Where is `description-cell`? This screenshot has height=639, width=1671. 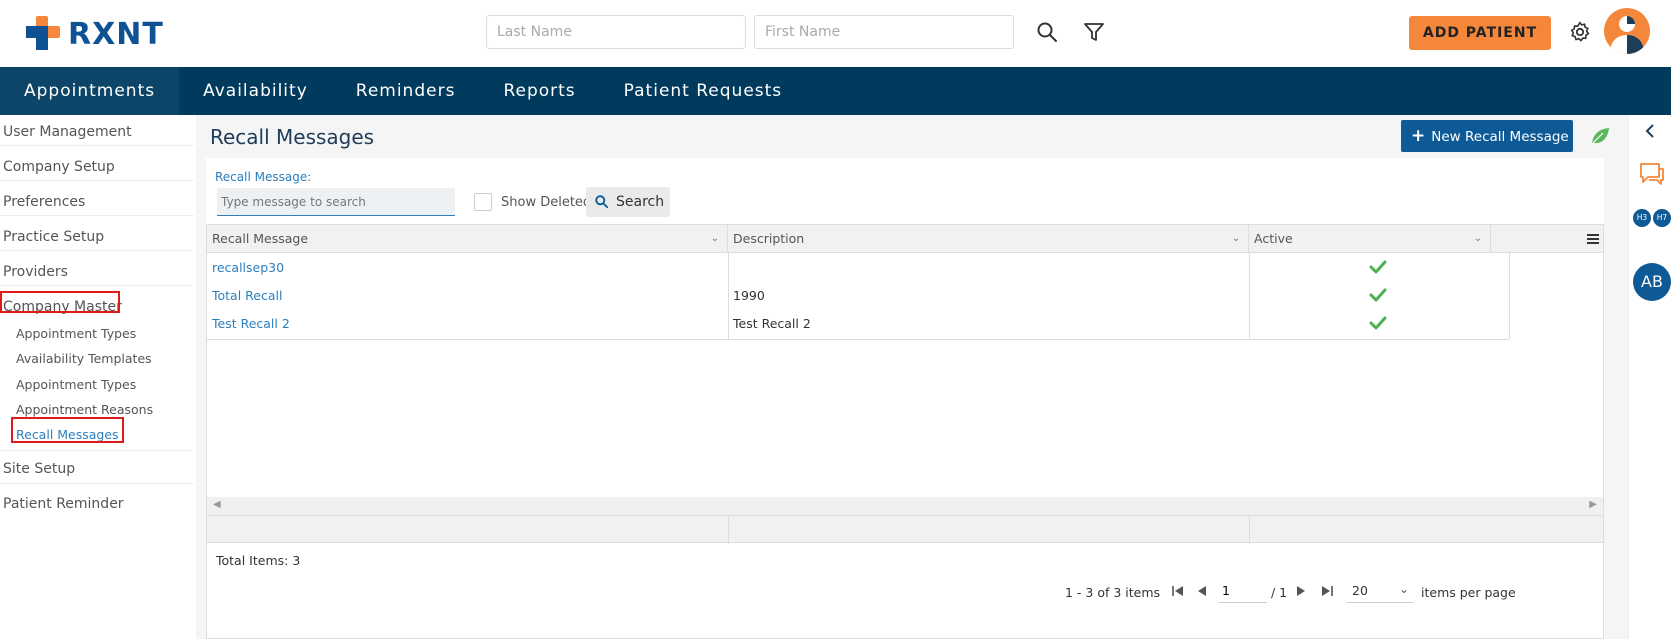 description-cell is located at coordinates (730, 268).